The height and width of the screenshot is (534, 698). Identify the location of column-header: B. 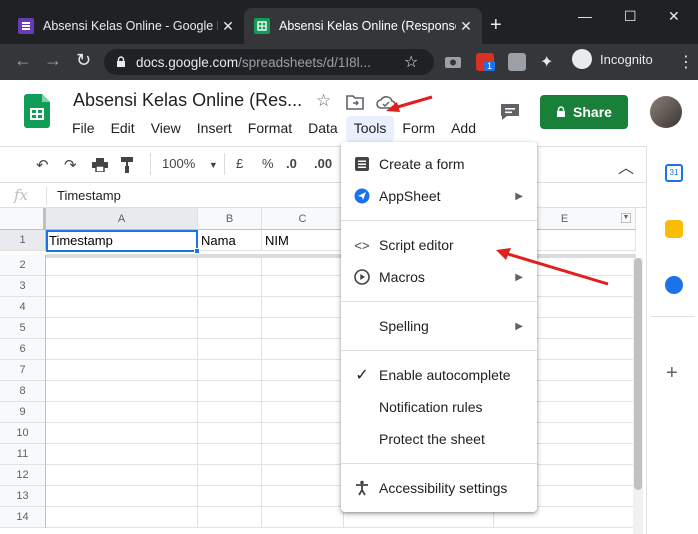
(230, 219).